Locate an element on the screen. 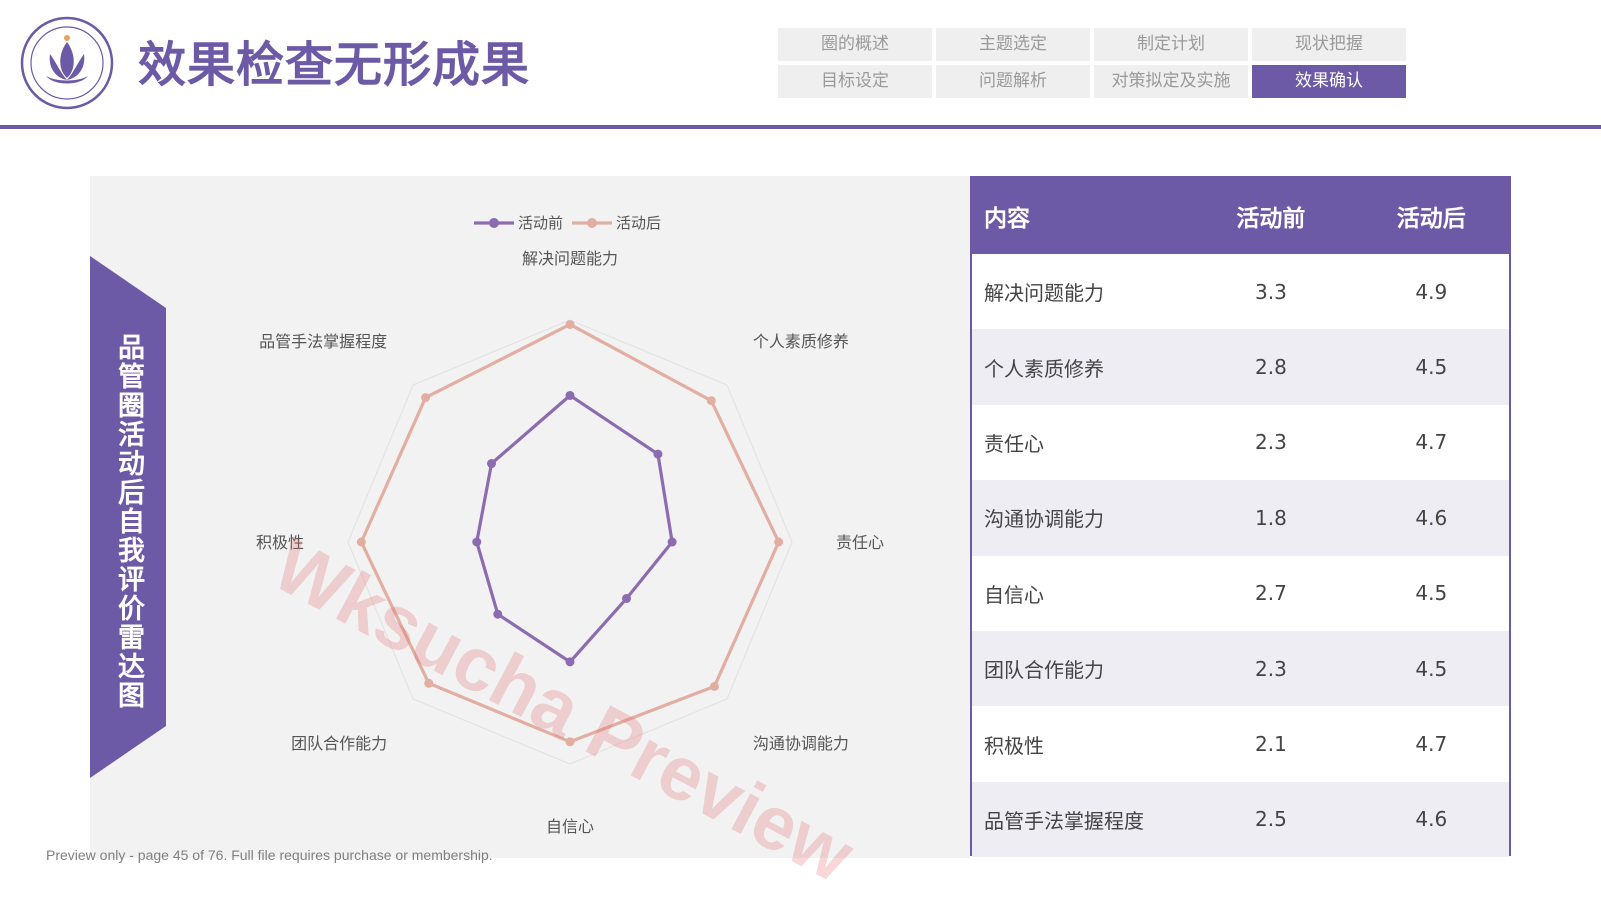 Image resolution: width=1601 pixels, height=900 pixels. legend-item: 活动后 is located at coordinates (616, 223).